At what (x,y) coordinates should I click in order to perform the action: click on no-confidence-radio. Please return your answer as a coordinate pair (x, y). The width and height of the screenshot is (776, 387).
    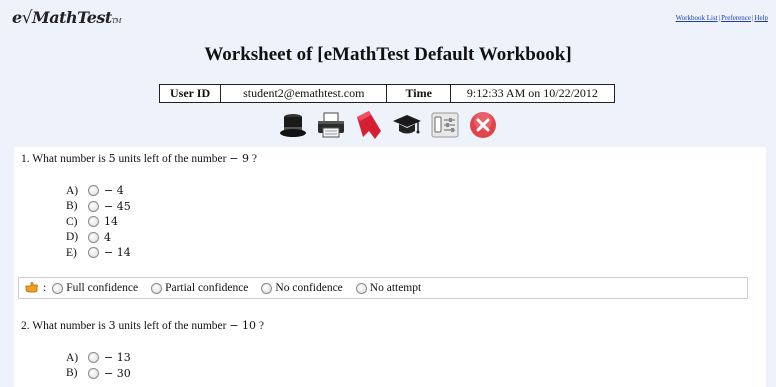
    Looking at the image, I should click on (267, 288).